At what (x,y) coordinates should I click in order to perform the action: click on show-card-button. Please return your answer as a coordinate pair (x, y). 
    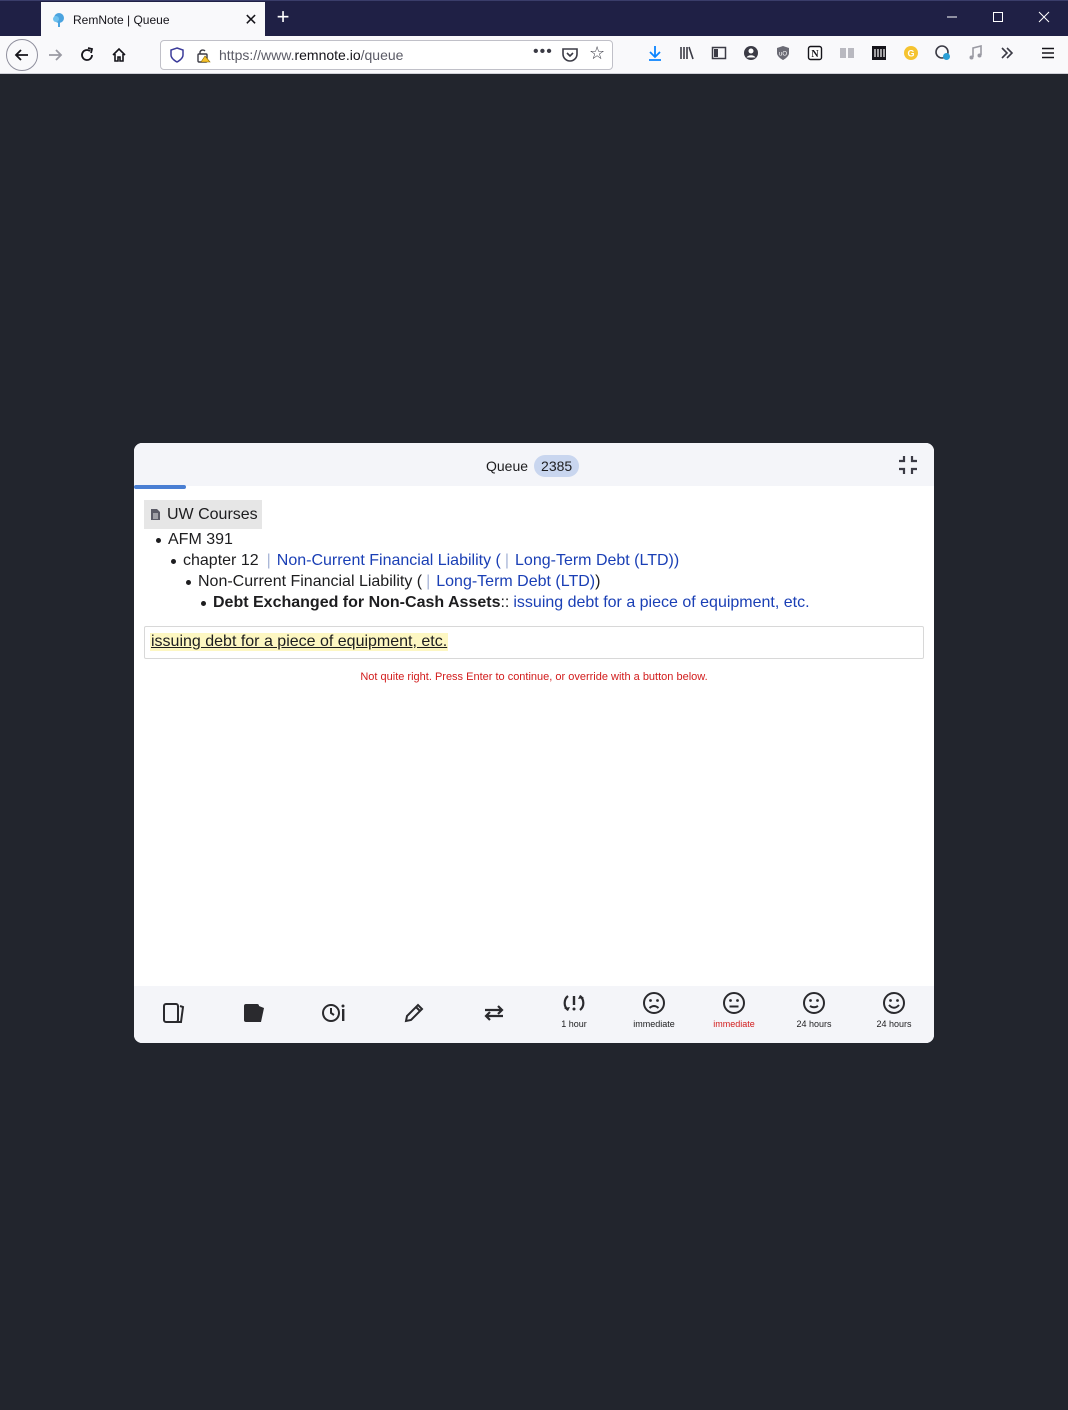
    Looking at the image, I should click on (174, 1014).